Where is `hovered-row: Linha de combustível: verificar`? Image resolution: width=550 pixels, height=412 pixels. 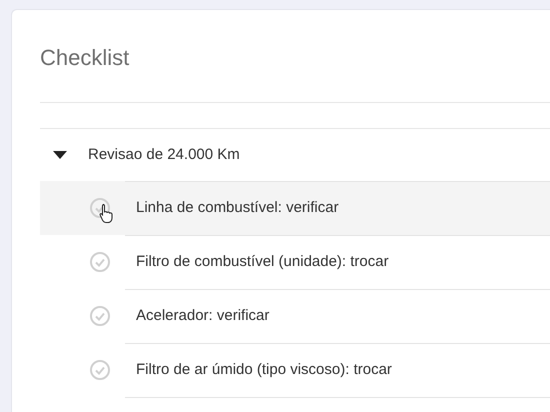
hovered-row: Linha de combustível: verificar is located at coordinates (295, 208).